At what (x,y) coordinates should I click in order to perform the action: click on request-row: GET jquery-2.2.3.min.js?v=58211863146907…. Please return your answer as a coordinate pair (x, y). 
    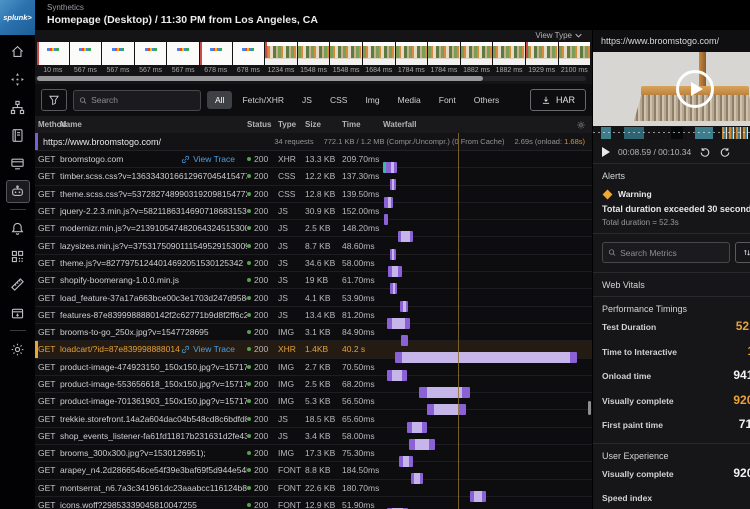
    Looking at the image, I should click on (313, 214).